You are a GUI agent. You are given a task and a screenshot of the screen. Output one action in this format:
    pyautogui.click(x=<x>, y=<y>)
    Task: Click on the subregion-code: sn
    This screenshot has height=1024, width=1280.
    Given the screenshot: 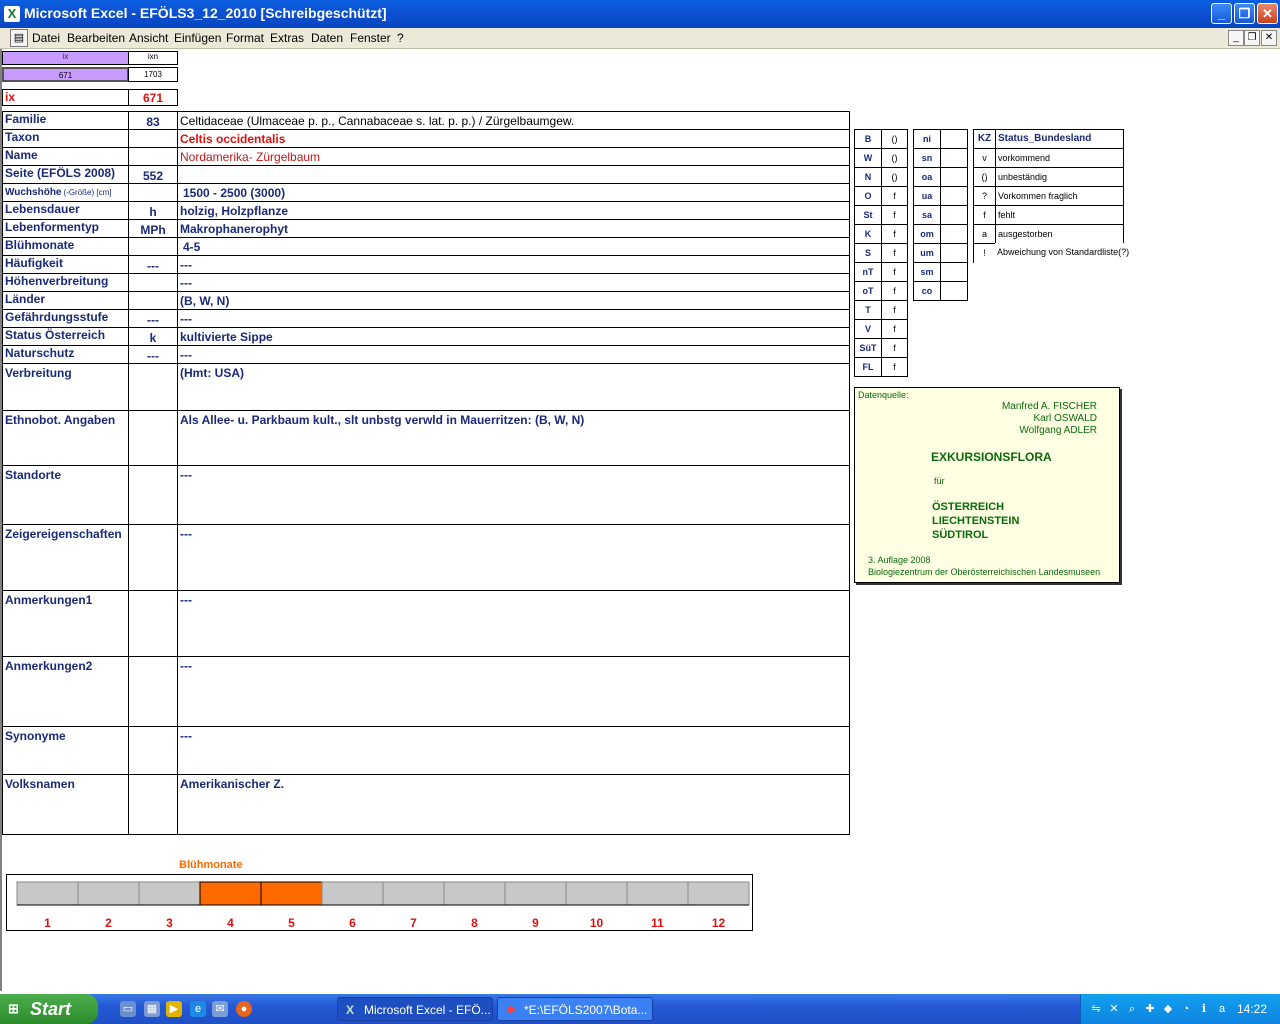 What is the action you would take?
    pyautogui.click(x=927, y=158)
    